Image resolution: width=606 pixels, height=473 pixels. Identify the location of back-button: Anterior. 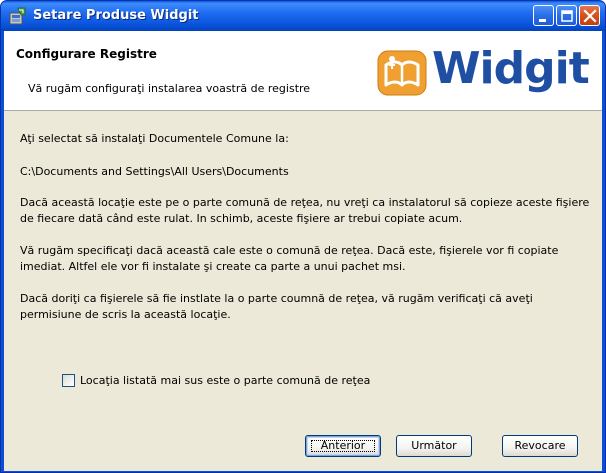
(343, 446).